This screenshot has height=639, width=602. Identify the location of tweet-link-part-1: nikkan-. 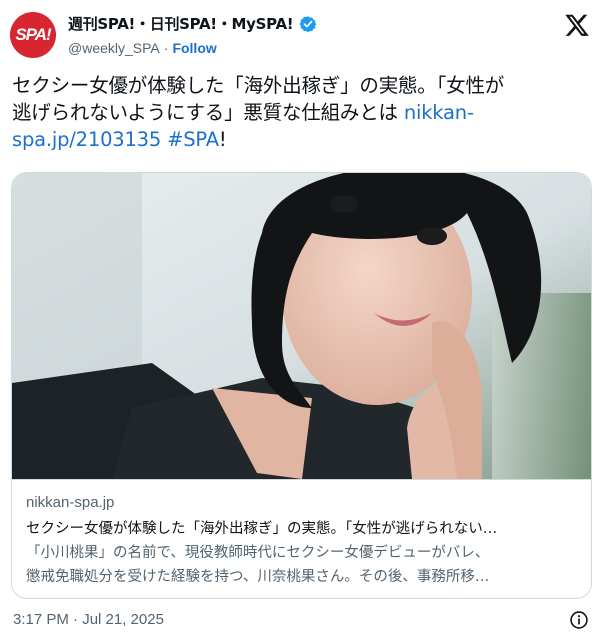
(439, 112).